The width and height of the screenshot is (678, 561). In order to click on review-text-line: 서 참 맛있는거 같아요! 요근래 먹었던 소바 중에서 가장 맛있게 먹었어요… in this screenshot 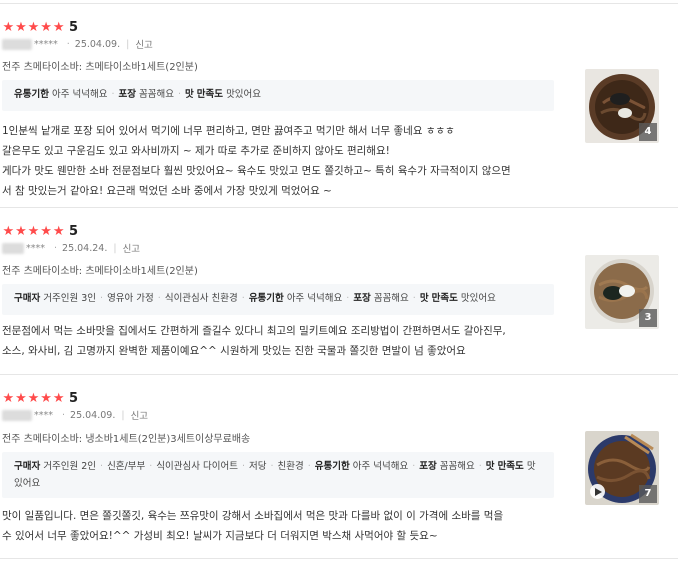, I will do `click(167, 191)`.